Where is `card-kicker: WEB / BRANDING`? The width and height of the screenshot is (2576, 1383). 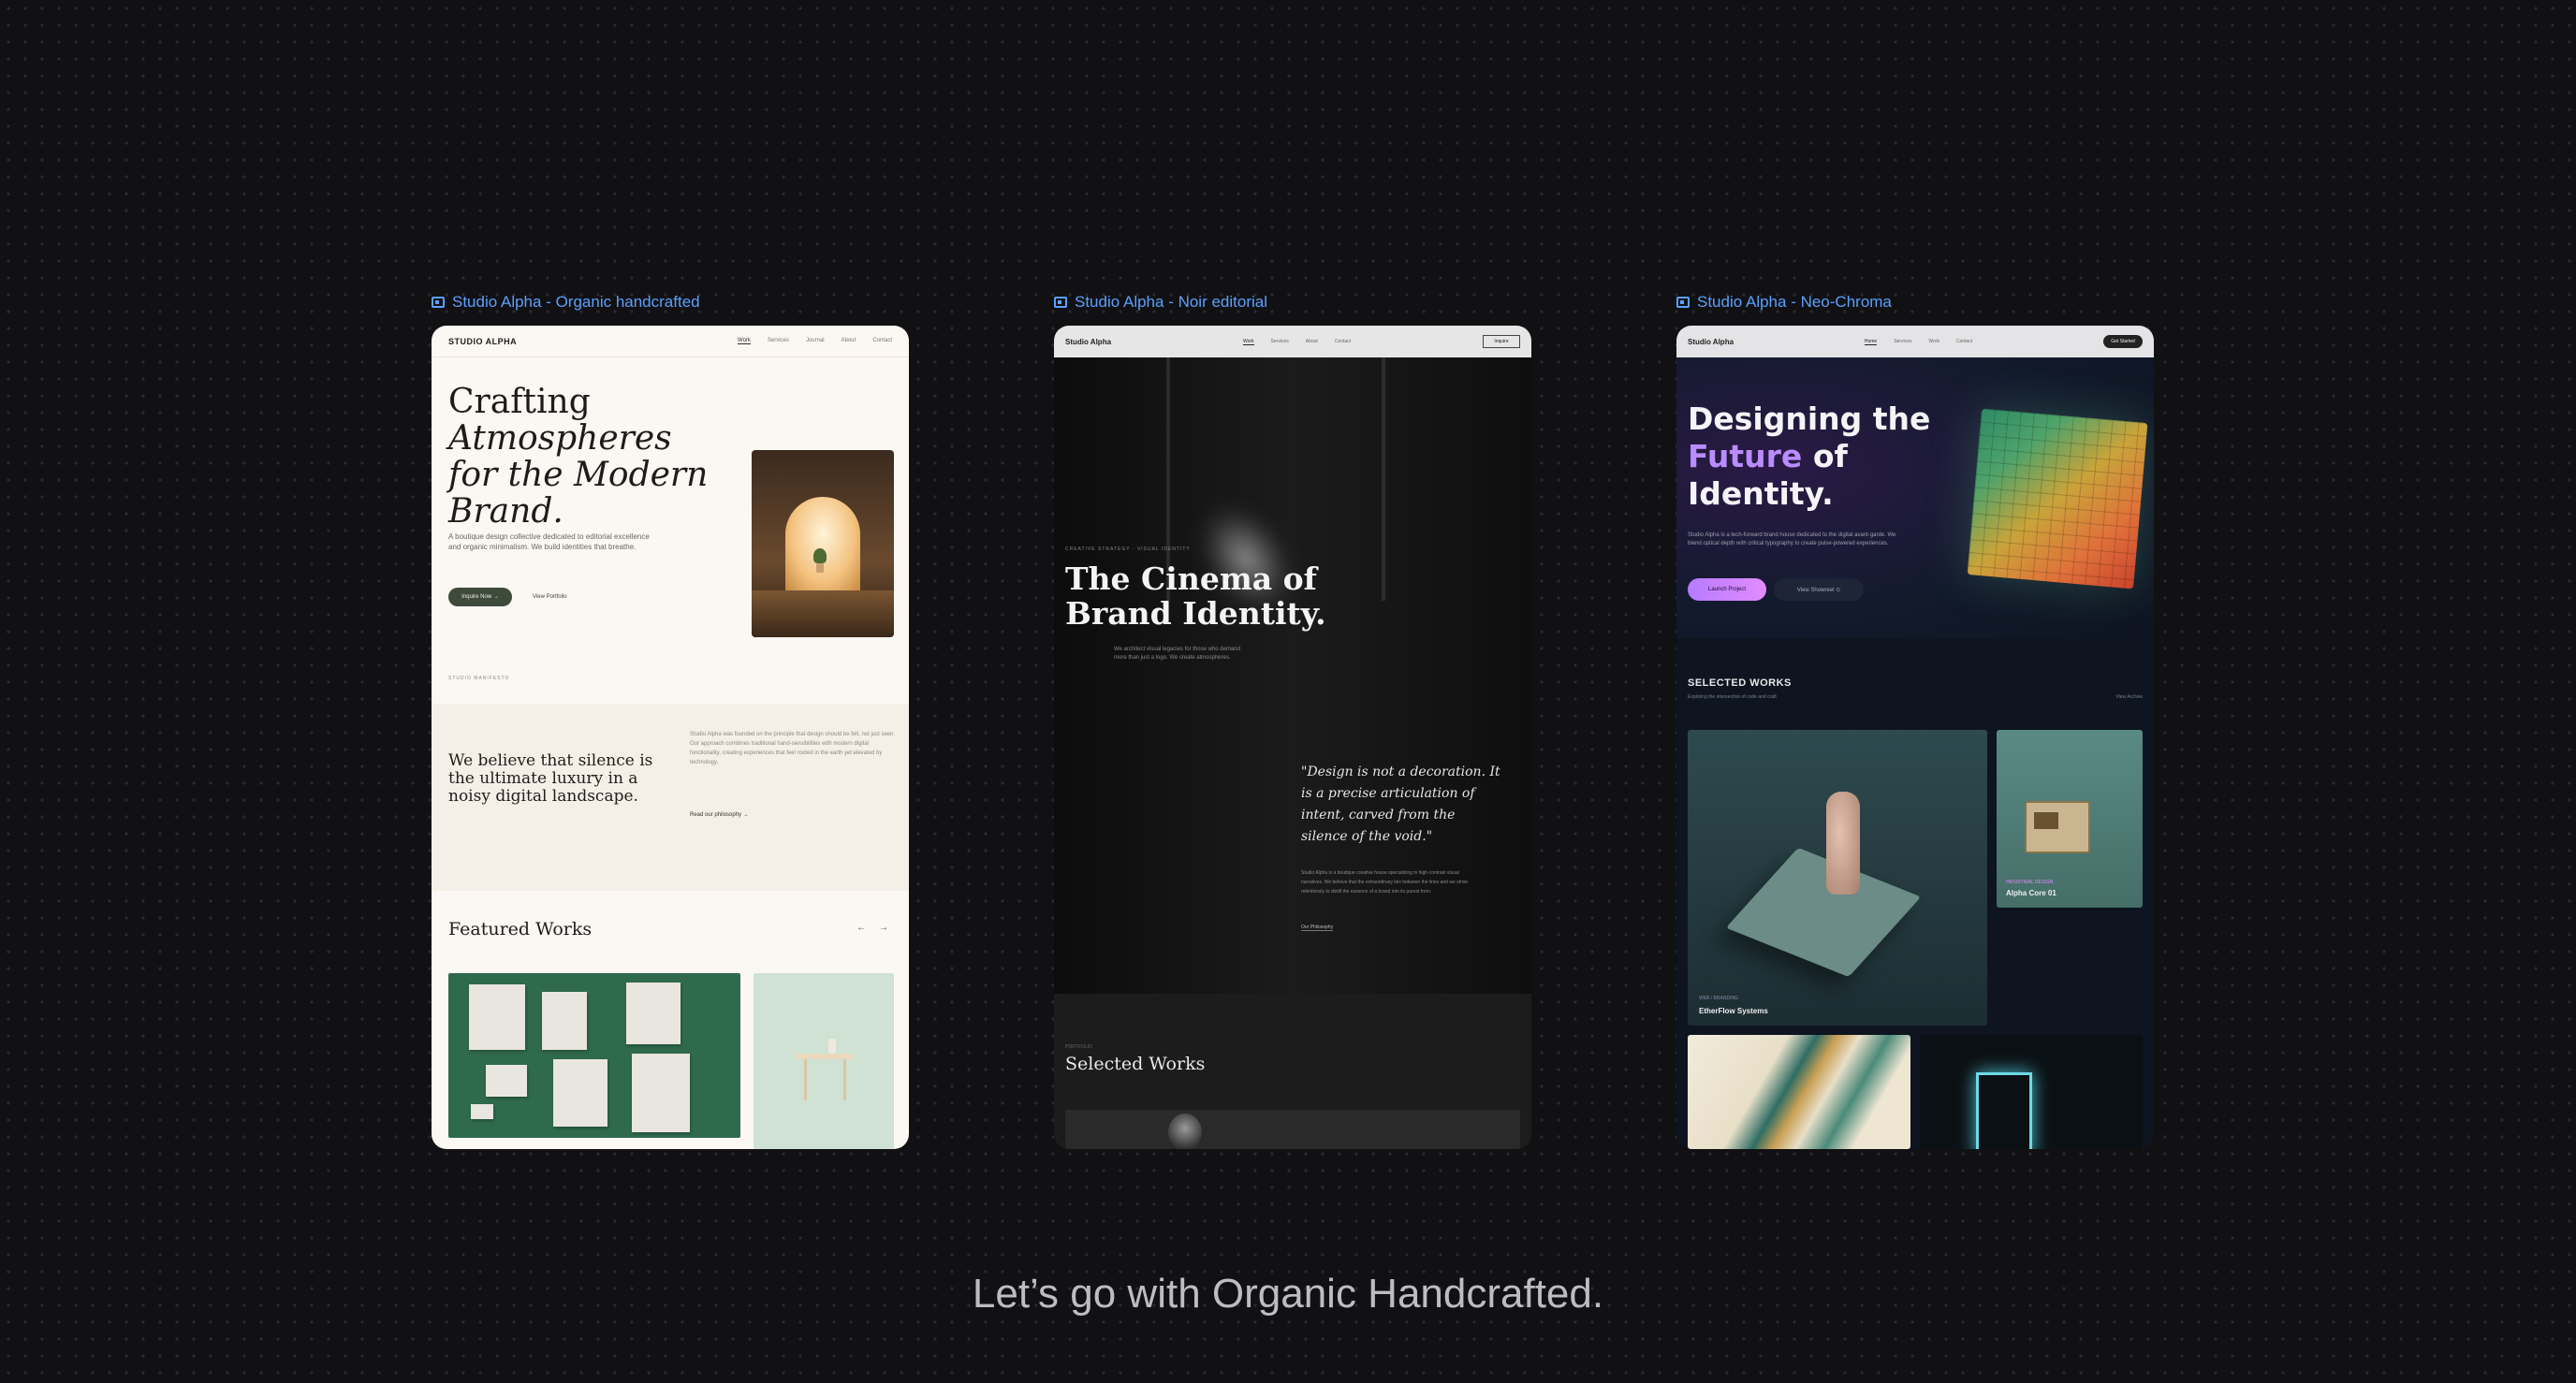 card-kicker: WEB / BRANDING is located at coordinates (1718, 998).